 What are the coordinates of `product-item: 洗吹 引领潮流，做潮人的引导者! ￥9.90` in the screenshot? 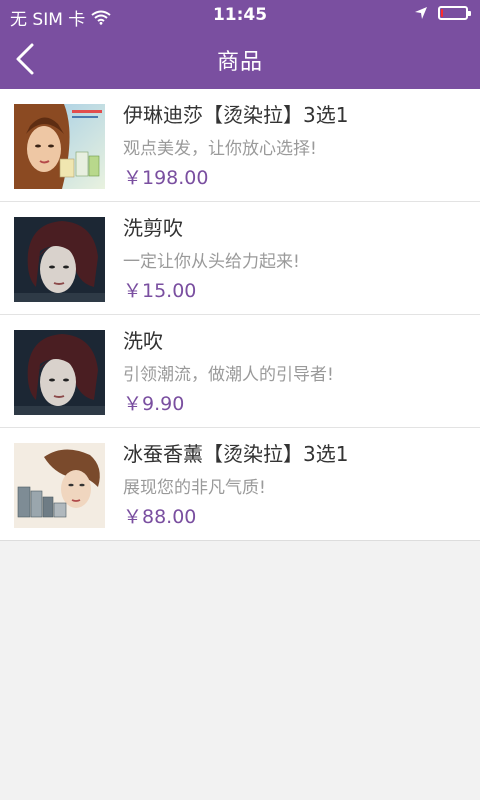 It's located at (240, 371).